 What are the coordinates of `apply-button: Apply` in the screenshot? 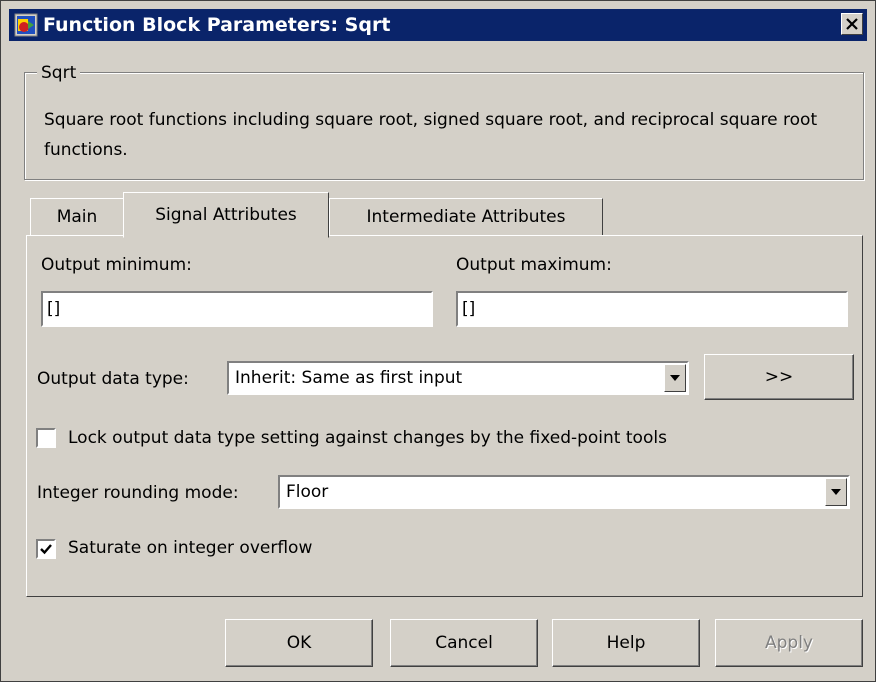 It's located at (789, 643).